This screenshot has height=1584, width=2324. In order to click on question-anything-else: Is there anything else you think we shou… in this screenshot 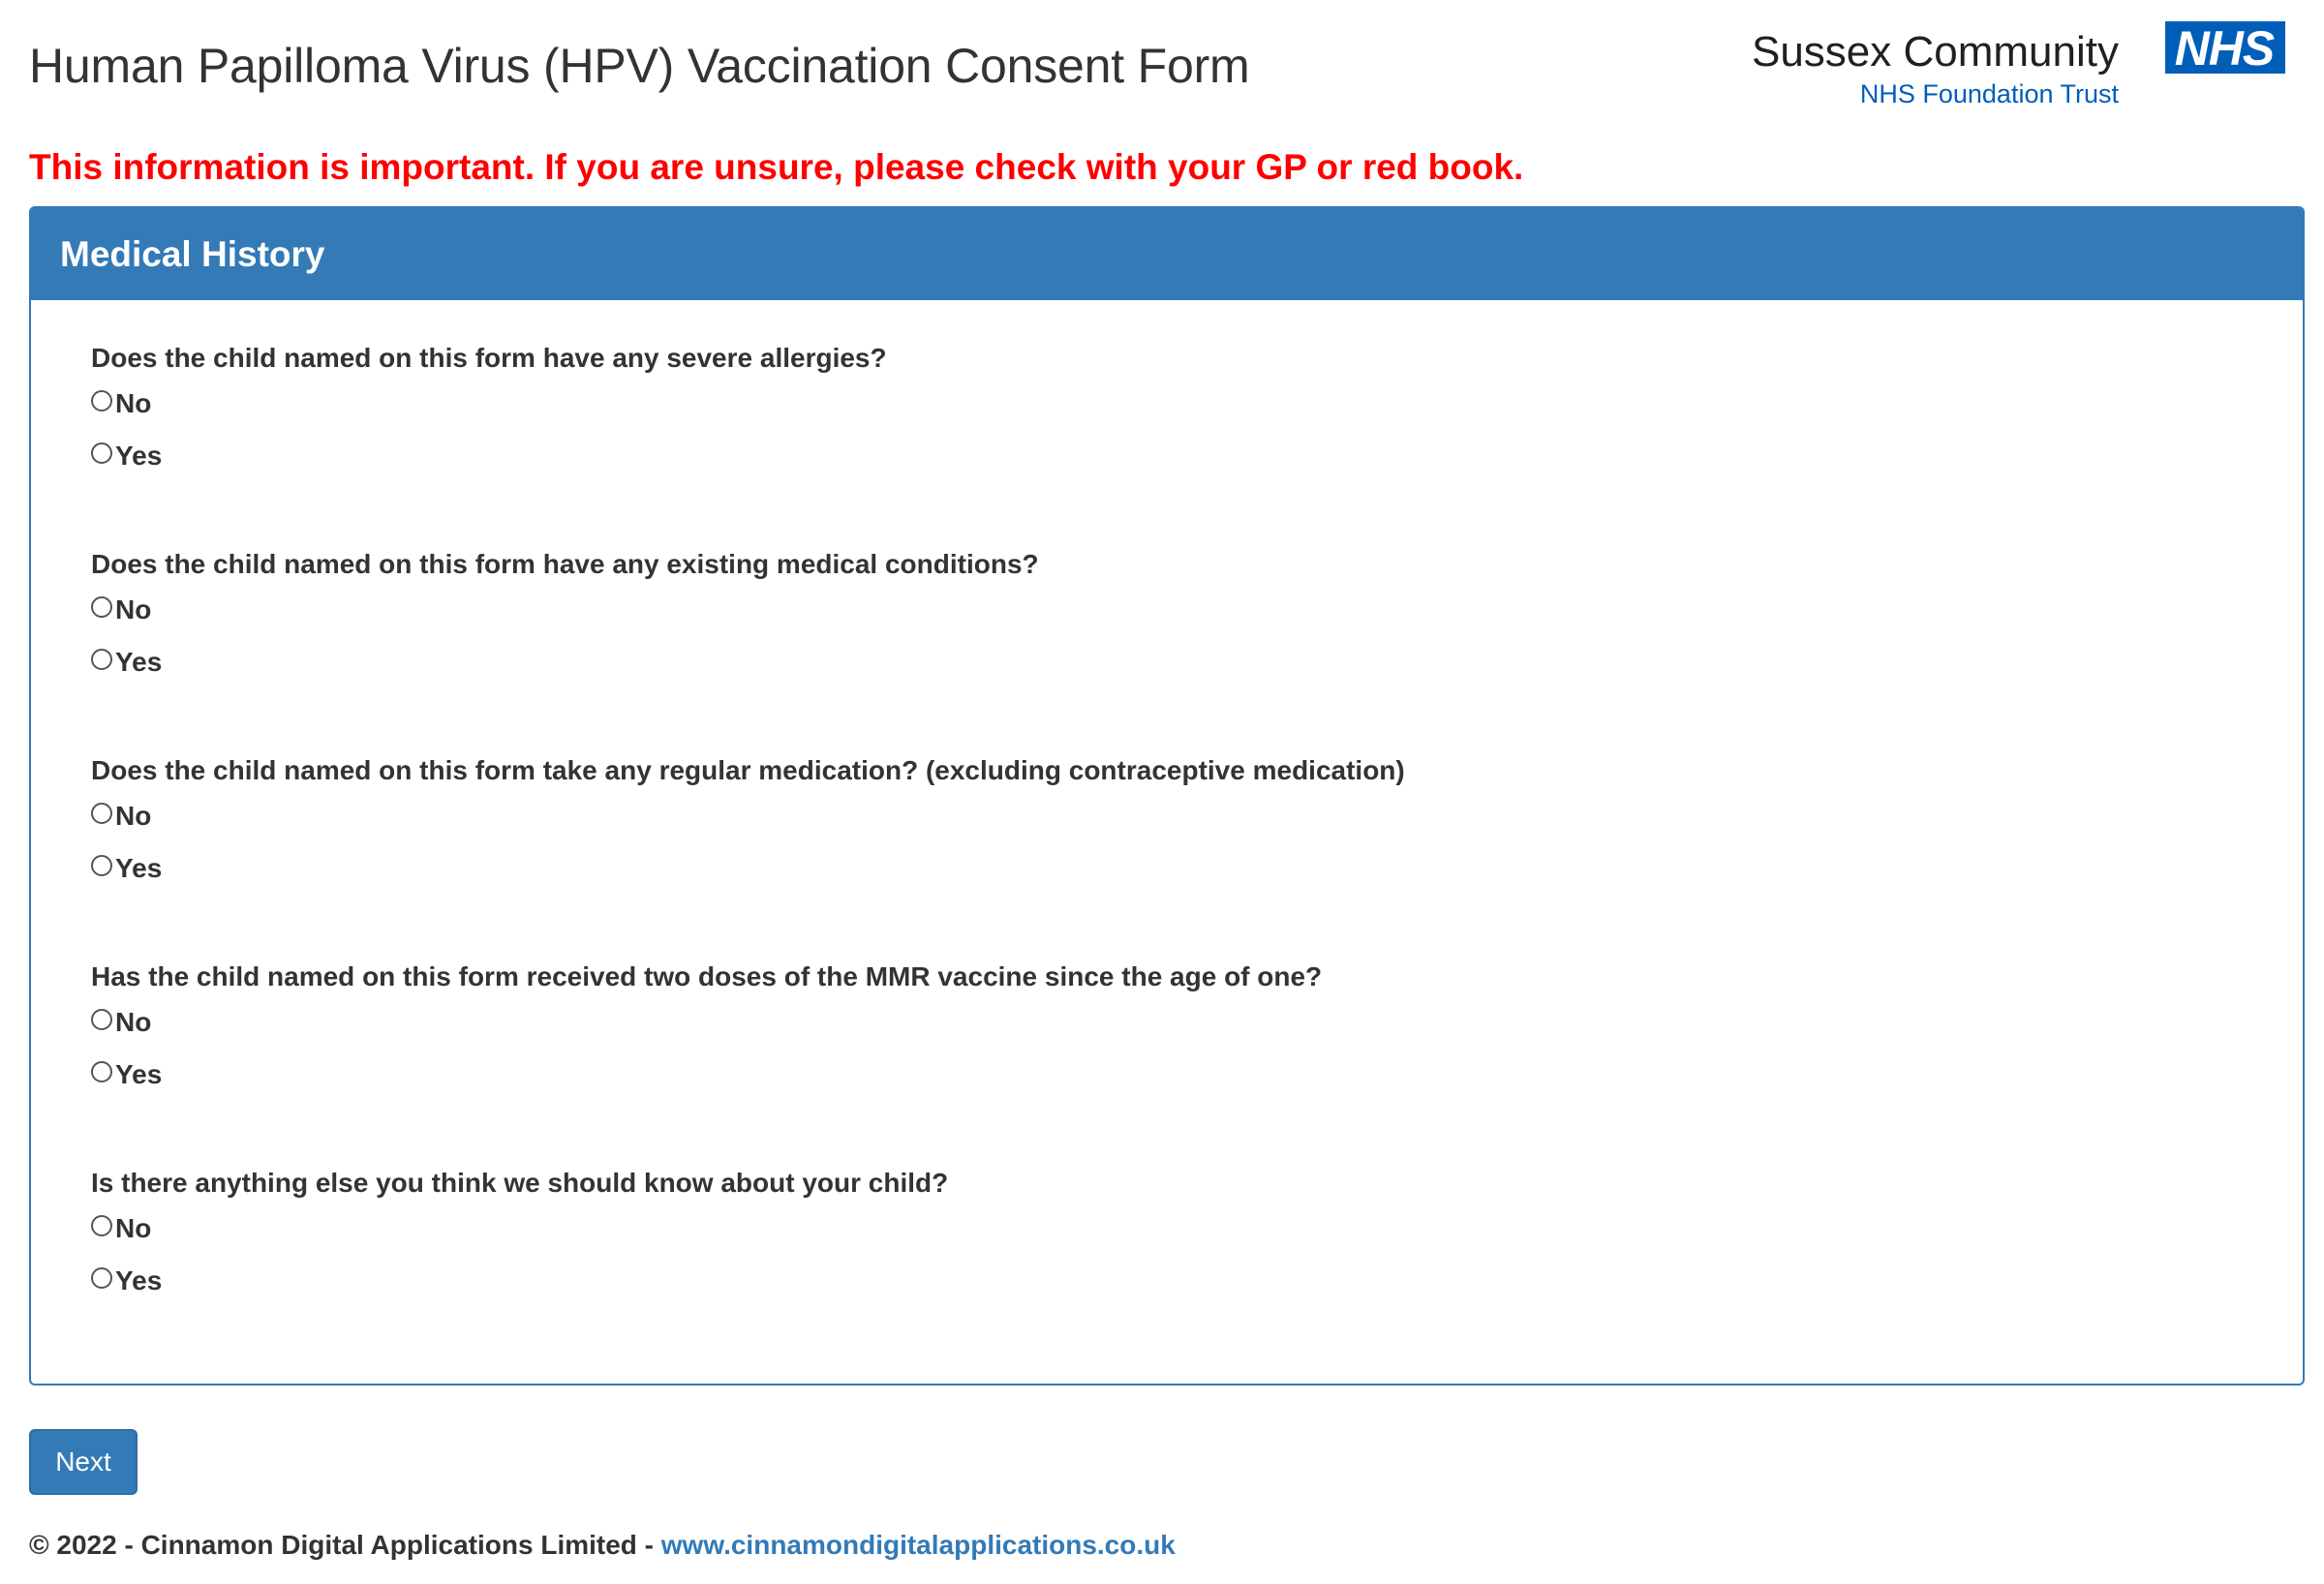, I will do `click(1197, 1253)`.